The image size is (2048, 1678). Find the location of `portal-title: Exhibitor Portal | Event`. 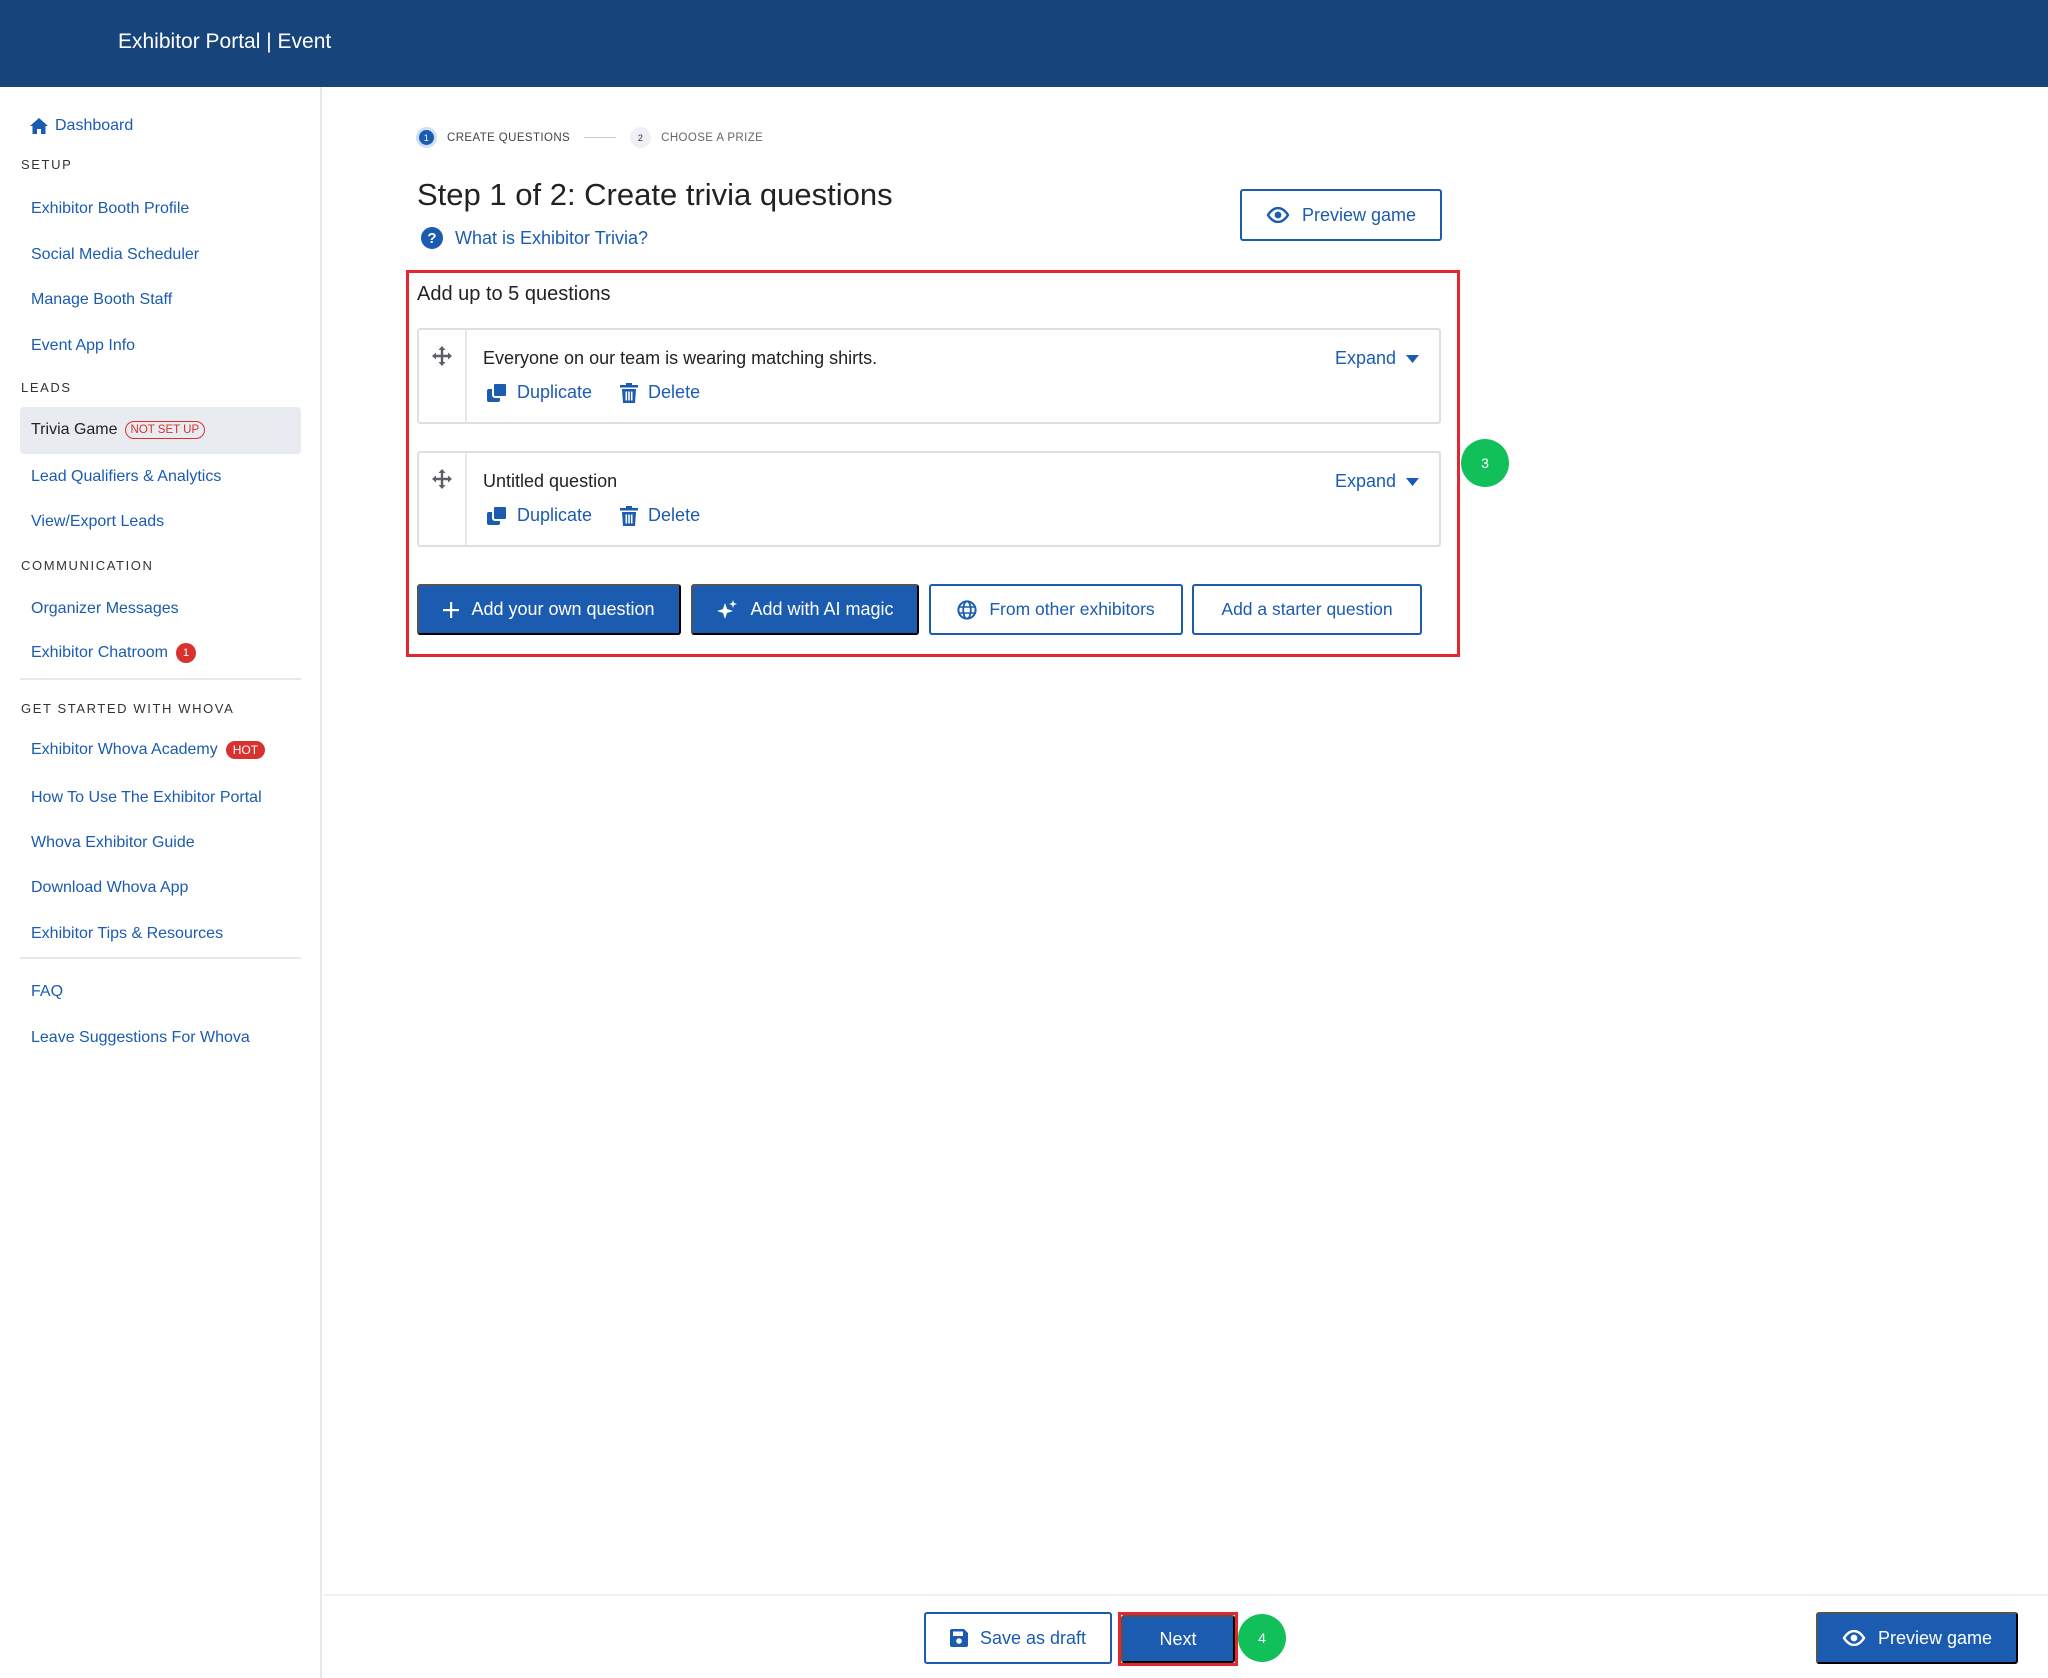

portal-title: Exhibitor Portal | Event is located at coordinates (225, 41).